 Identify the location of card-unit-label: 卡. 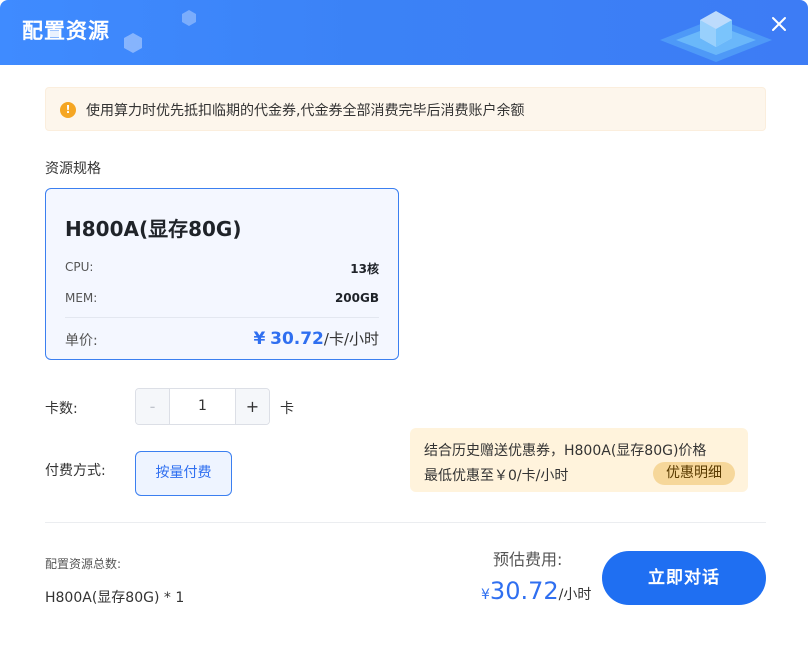
(287, 409).